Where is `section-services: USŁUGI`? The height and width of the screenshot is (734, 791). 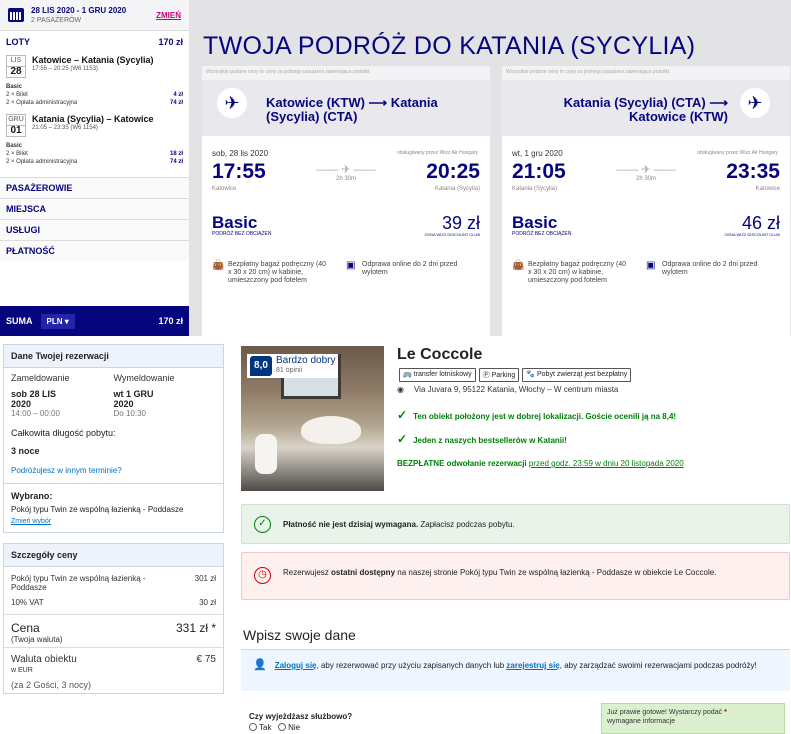
section-services: USŁUGI is located at coordinates (94, 229).